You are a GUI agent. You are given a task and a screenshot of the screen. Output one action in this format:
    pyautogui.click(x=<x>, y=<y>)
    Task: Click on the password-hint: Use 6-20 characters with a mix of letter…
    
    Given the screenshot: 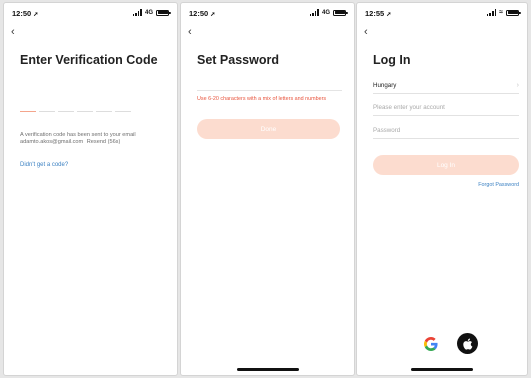 What is the action you would take?
    pyautogui.click(x=262, y=99)
    